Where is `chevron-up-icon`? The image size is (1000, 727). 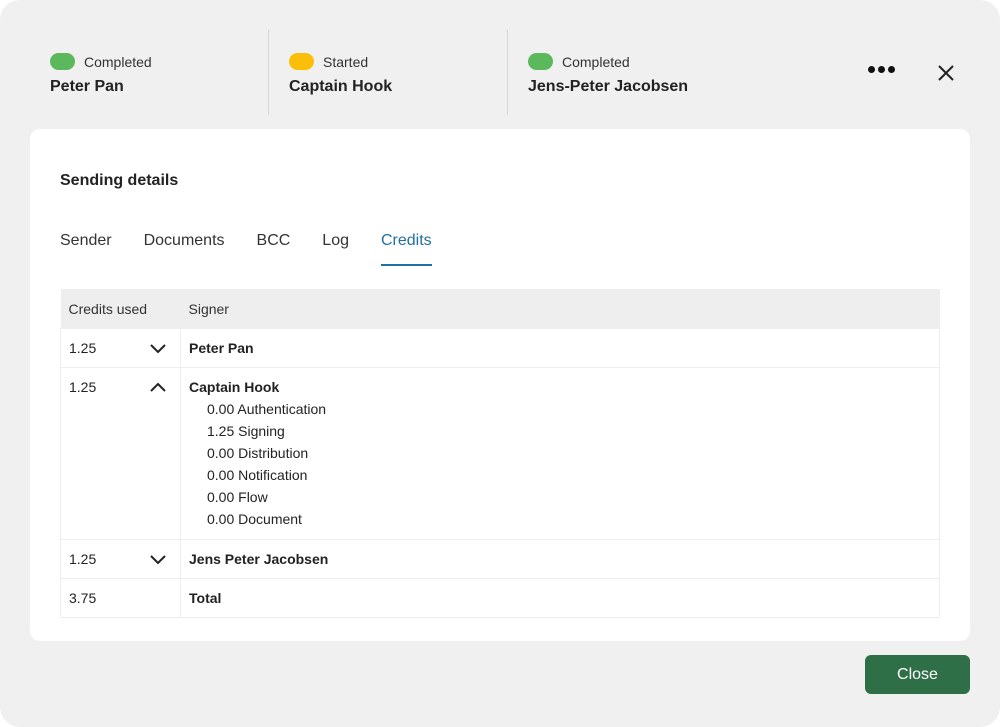 chevron-up-icon is located at coordinates (158, 387).